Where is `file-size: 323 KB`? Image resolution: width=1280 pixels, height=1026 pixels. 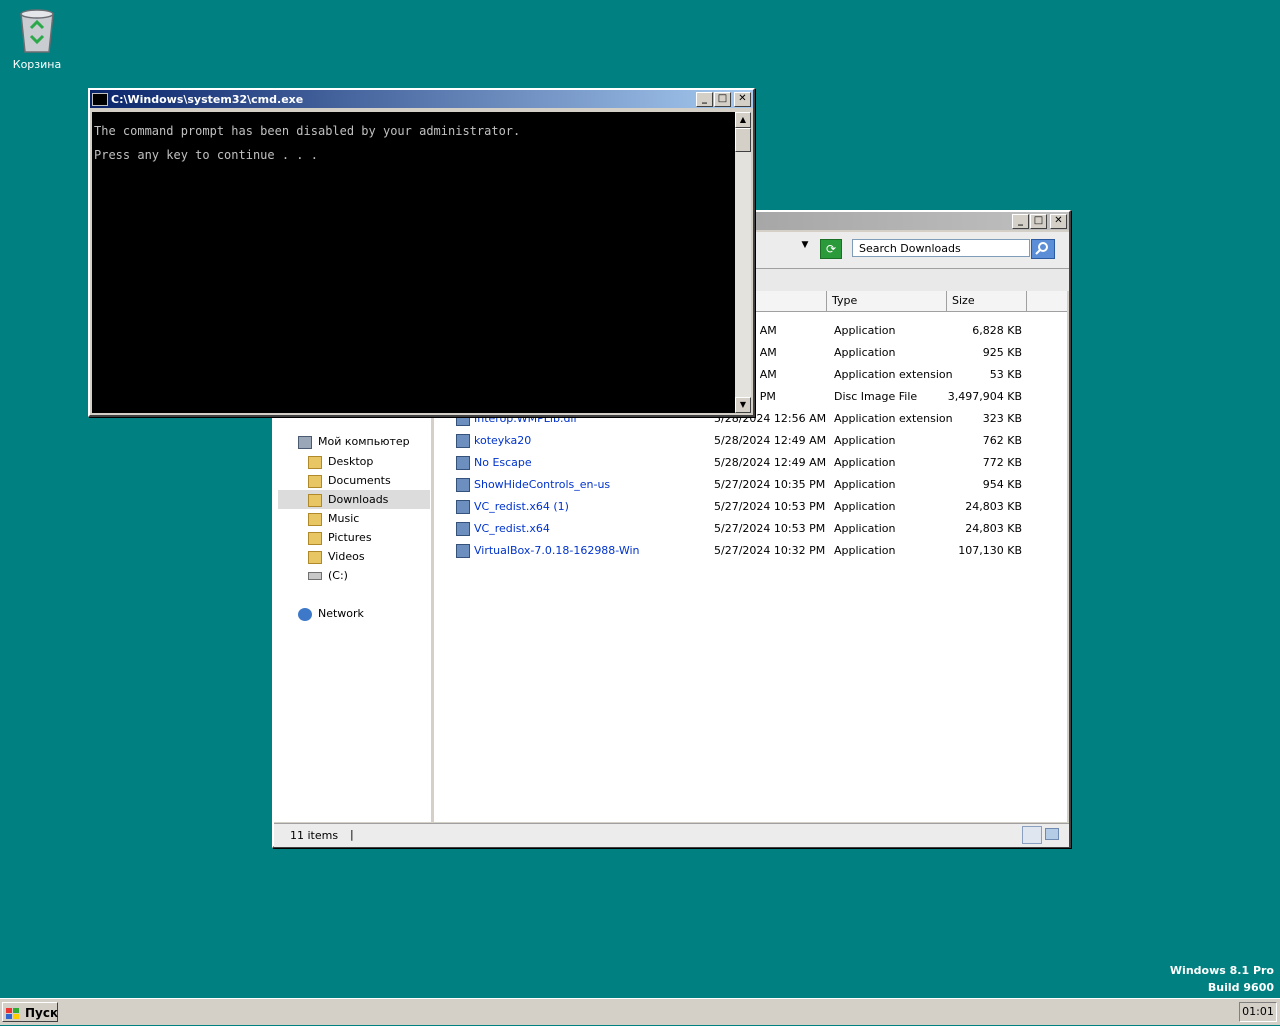 file-size: 323 KB is located at coordinates (1002, 418).